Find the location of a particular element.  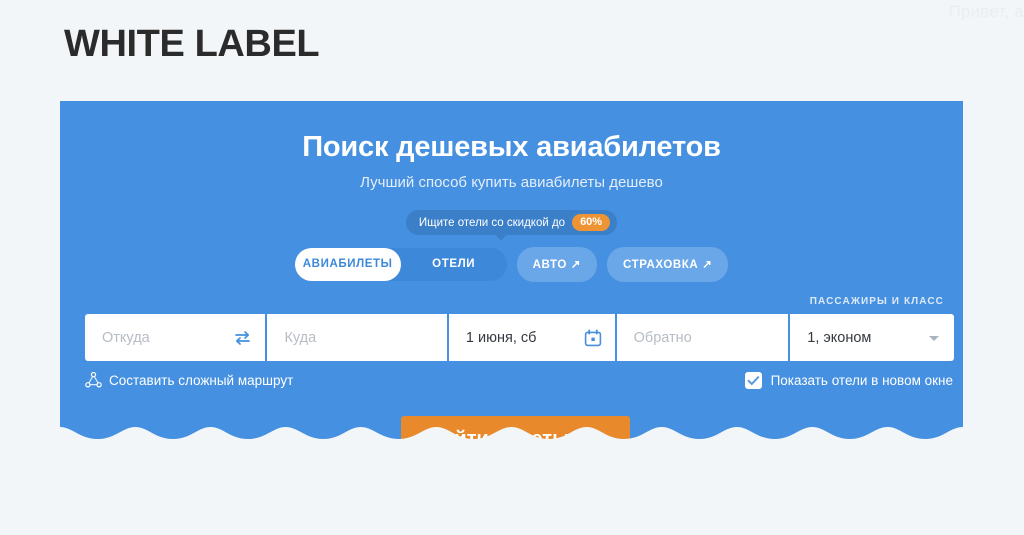

hotels-new-window-checkbox is located at coordinates (753, 380).